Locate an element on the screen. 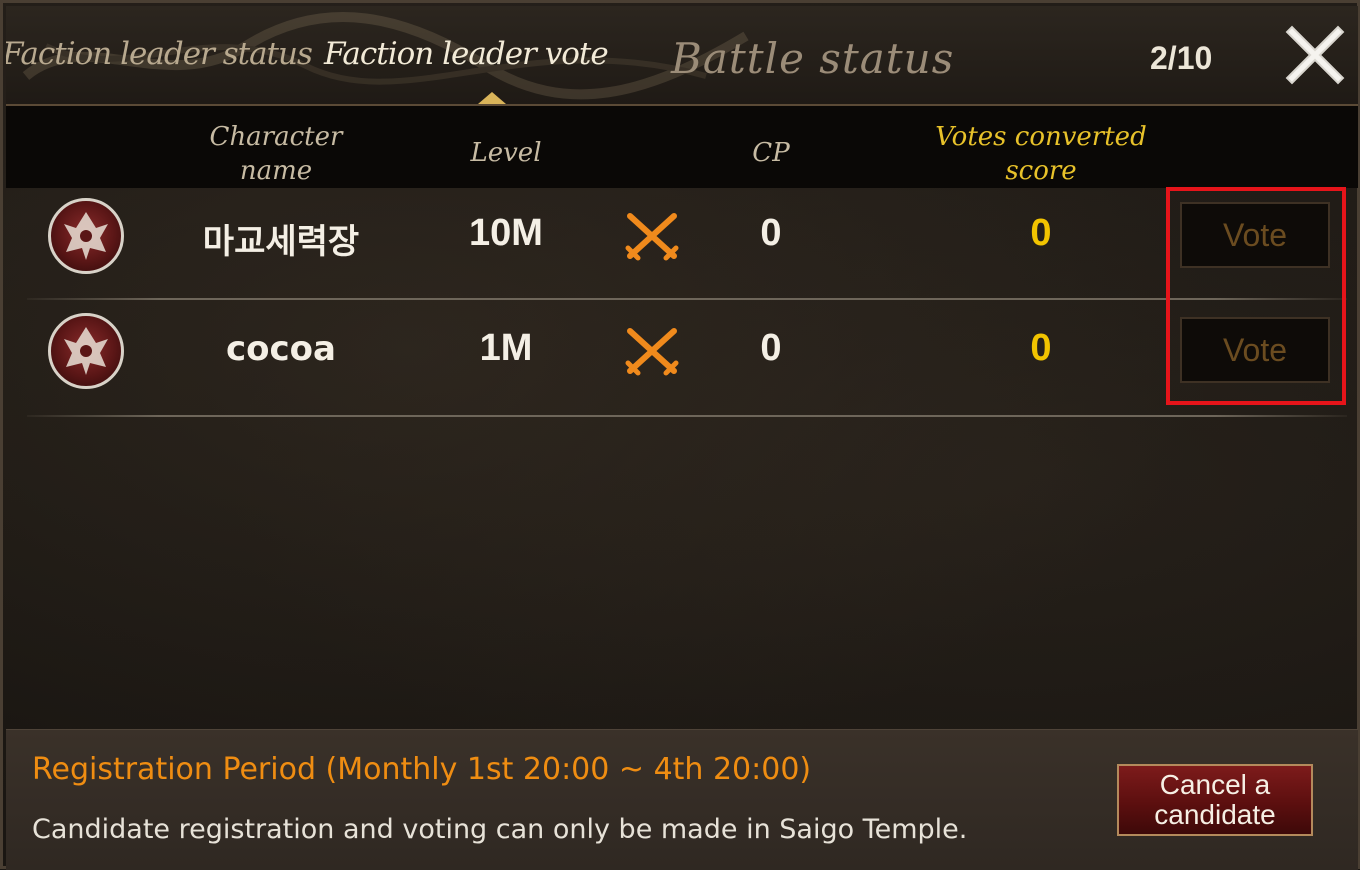 This screenshot has height=870, width=1360. page-indicator: 2/10 is located at coordinates (1181, 58).